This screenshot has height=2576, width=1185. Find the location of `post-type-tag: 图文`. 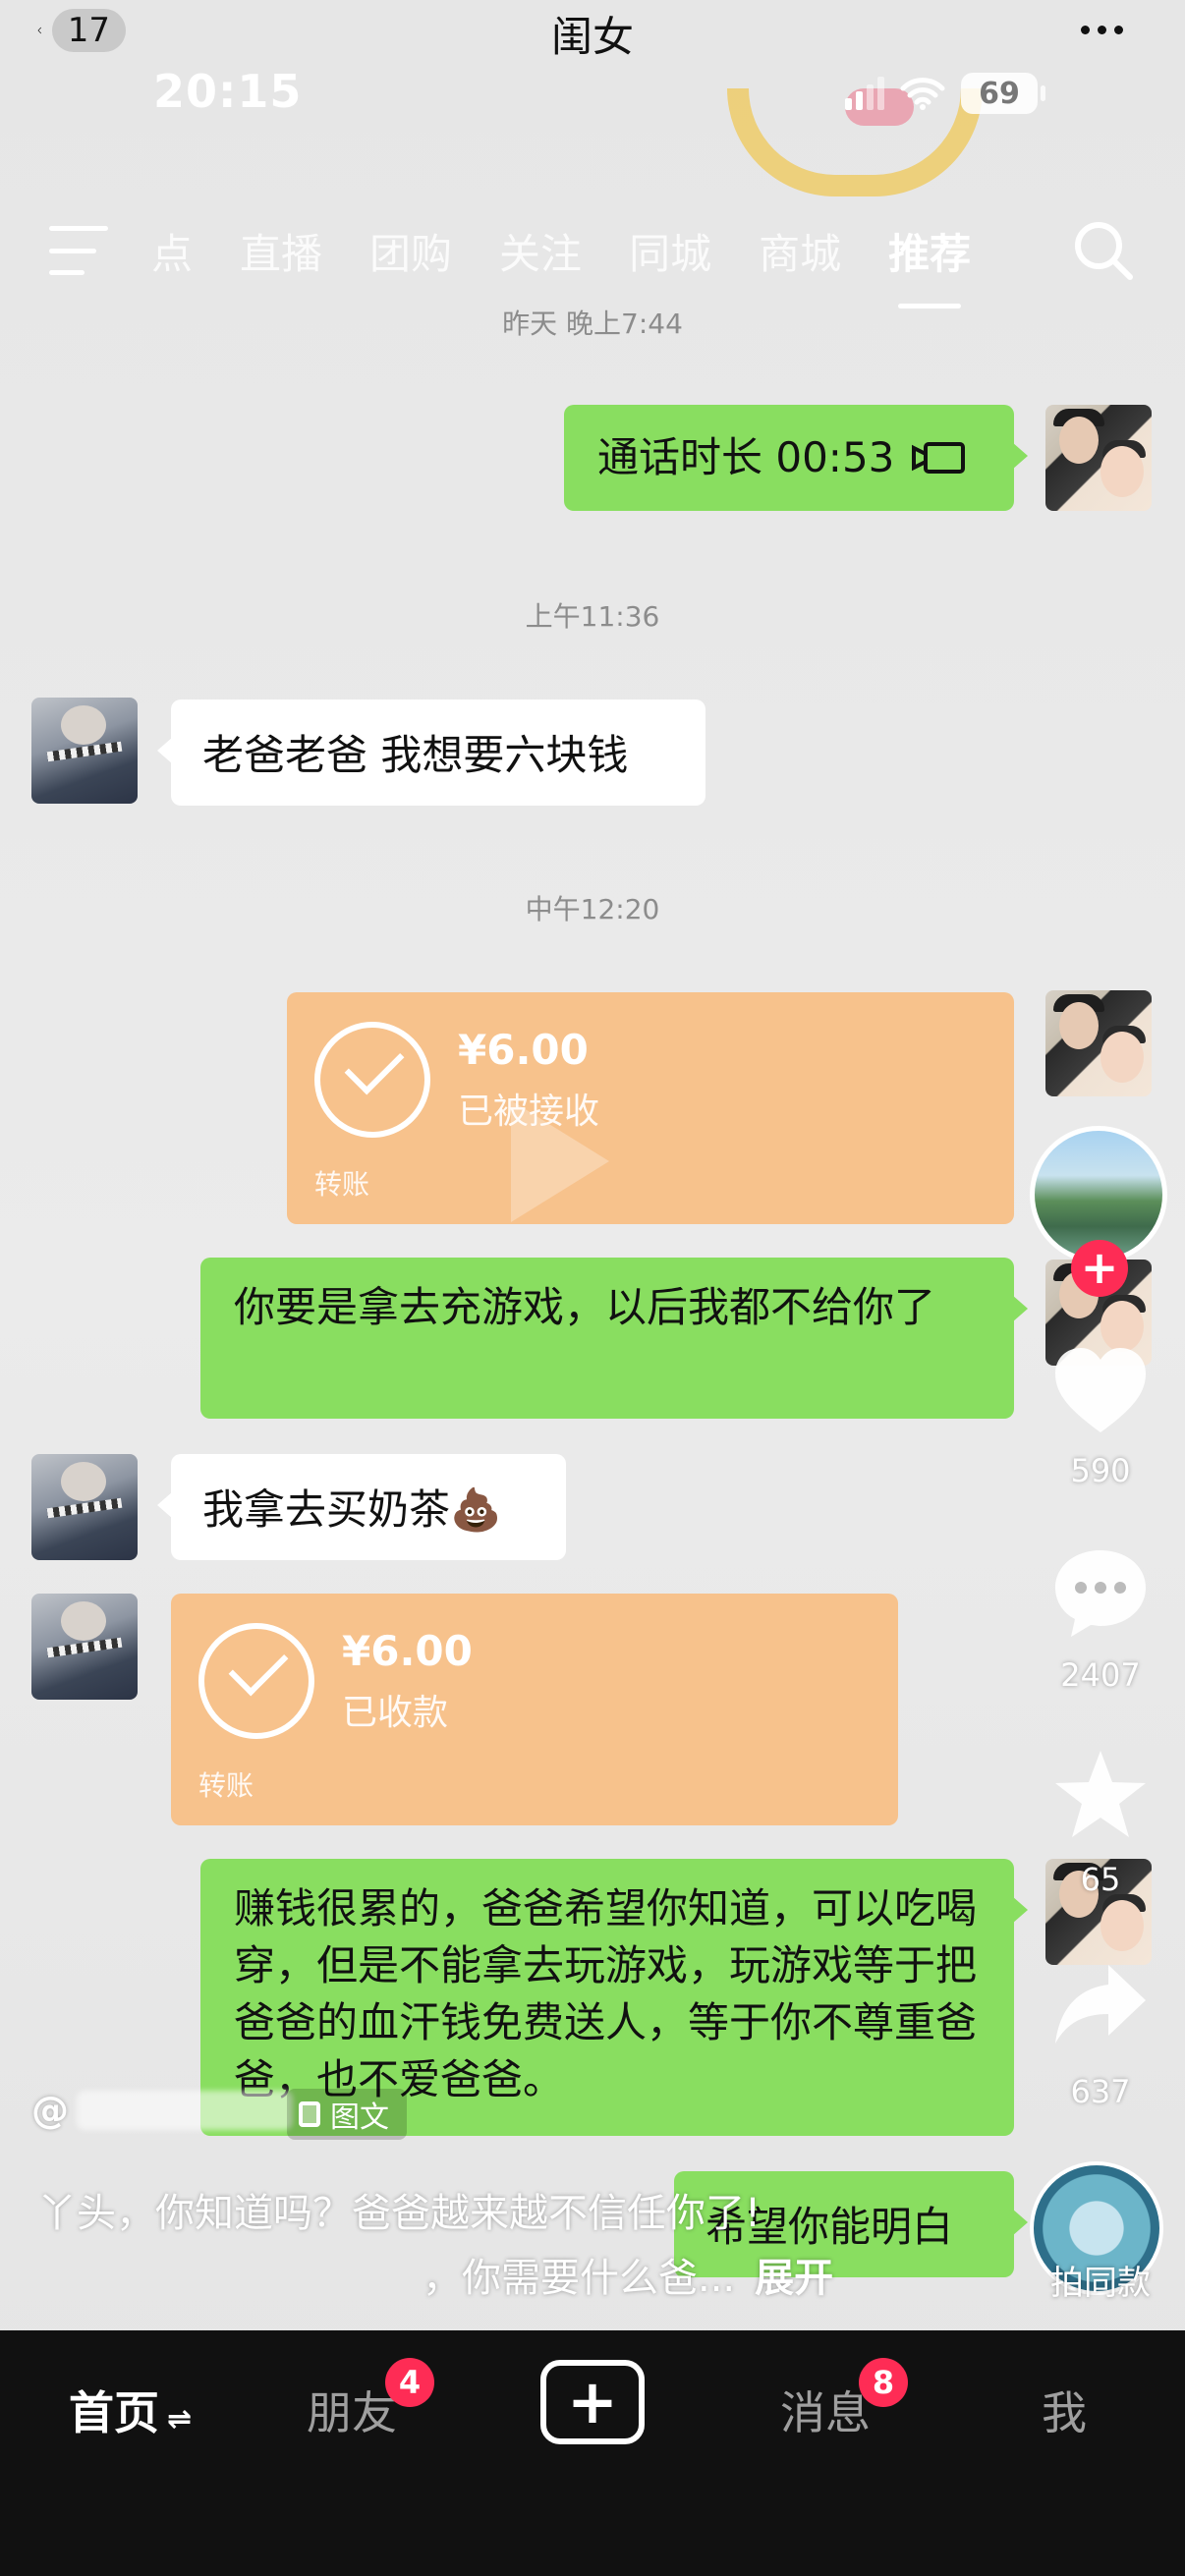

post-type-tag: 图文 is located at coordinates (347, 2114).